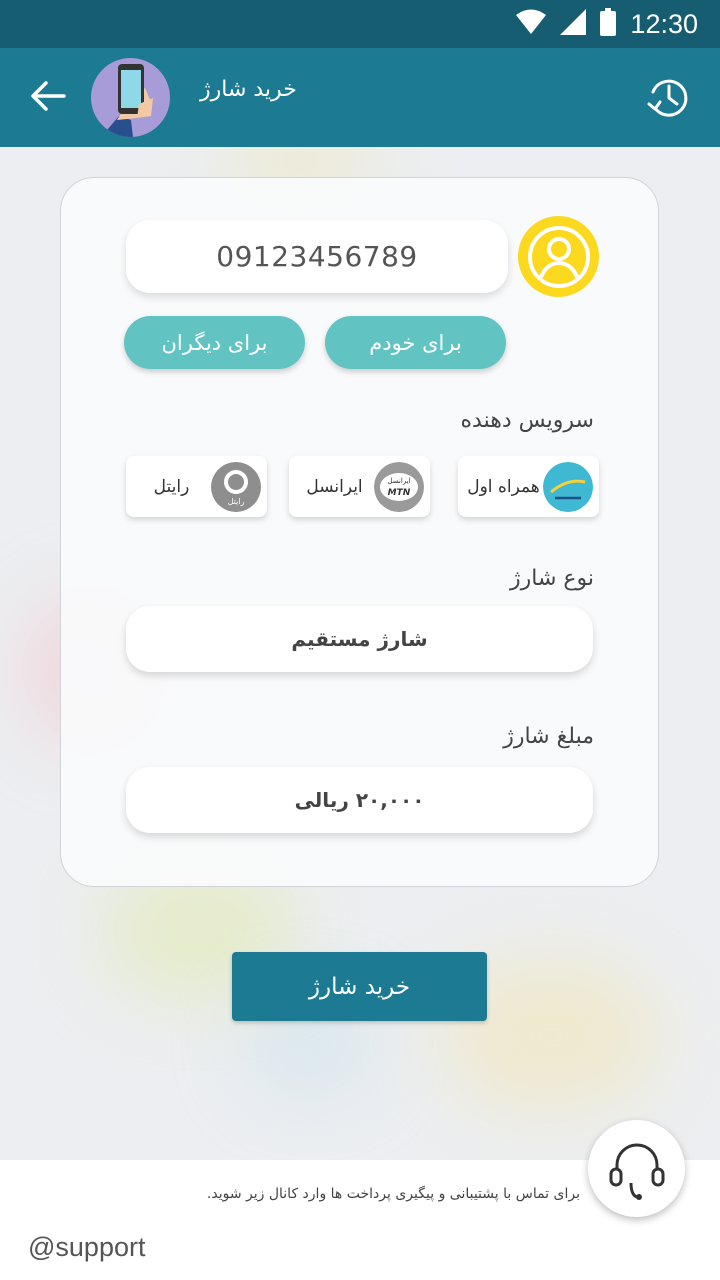 The height and width of the screenshot is (1280, 720). I want to click on amount-label: مبلغ شارژ, so click(548, 736).